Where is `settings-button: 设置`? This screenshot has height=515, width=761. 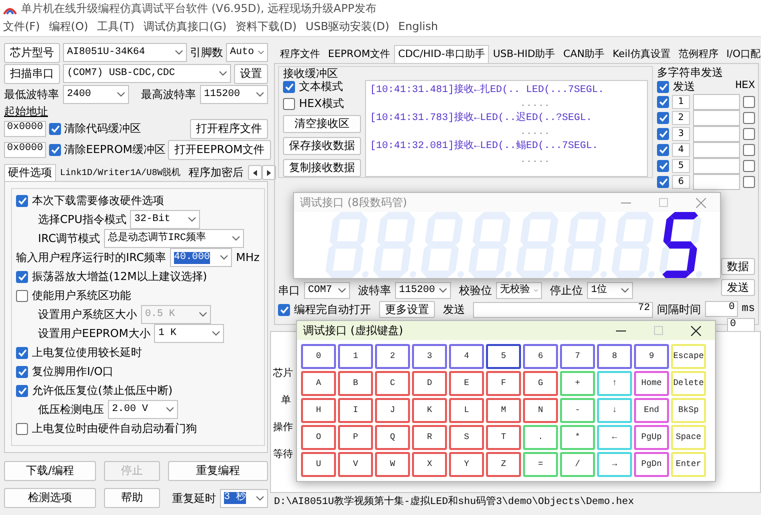
settings-button: 设置 is located at coordinates (251, 74).